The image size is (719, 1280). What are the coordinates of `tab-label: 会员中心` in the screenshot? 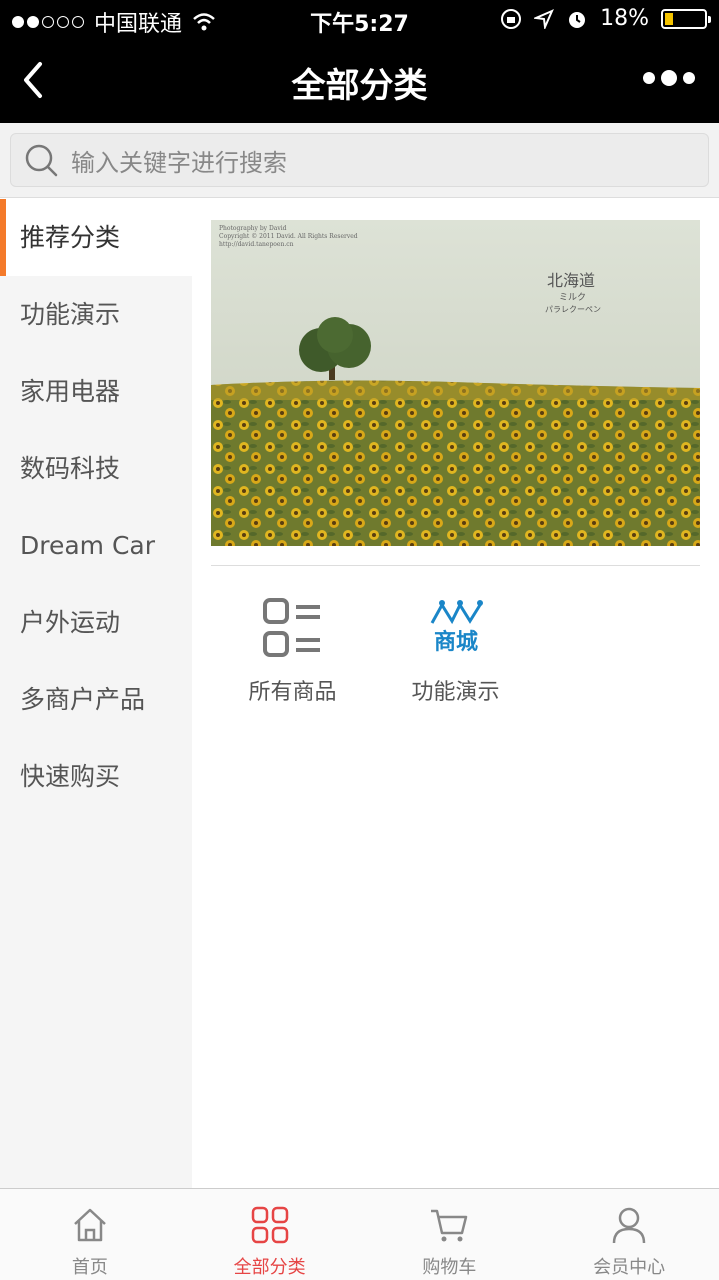 It's located at (629, 1267).